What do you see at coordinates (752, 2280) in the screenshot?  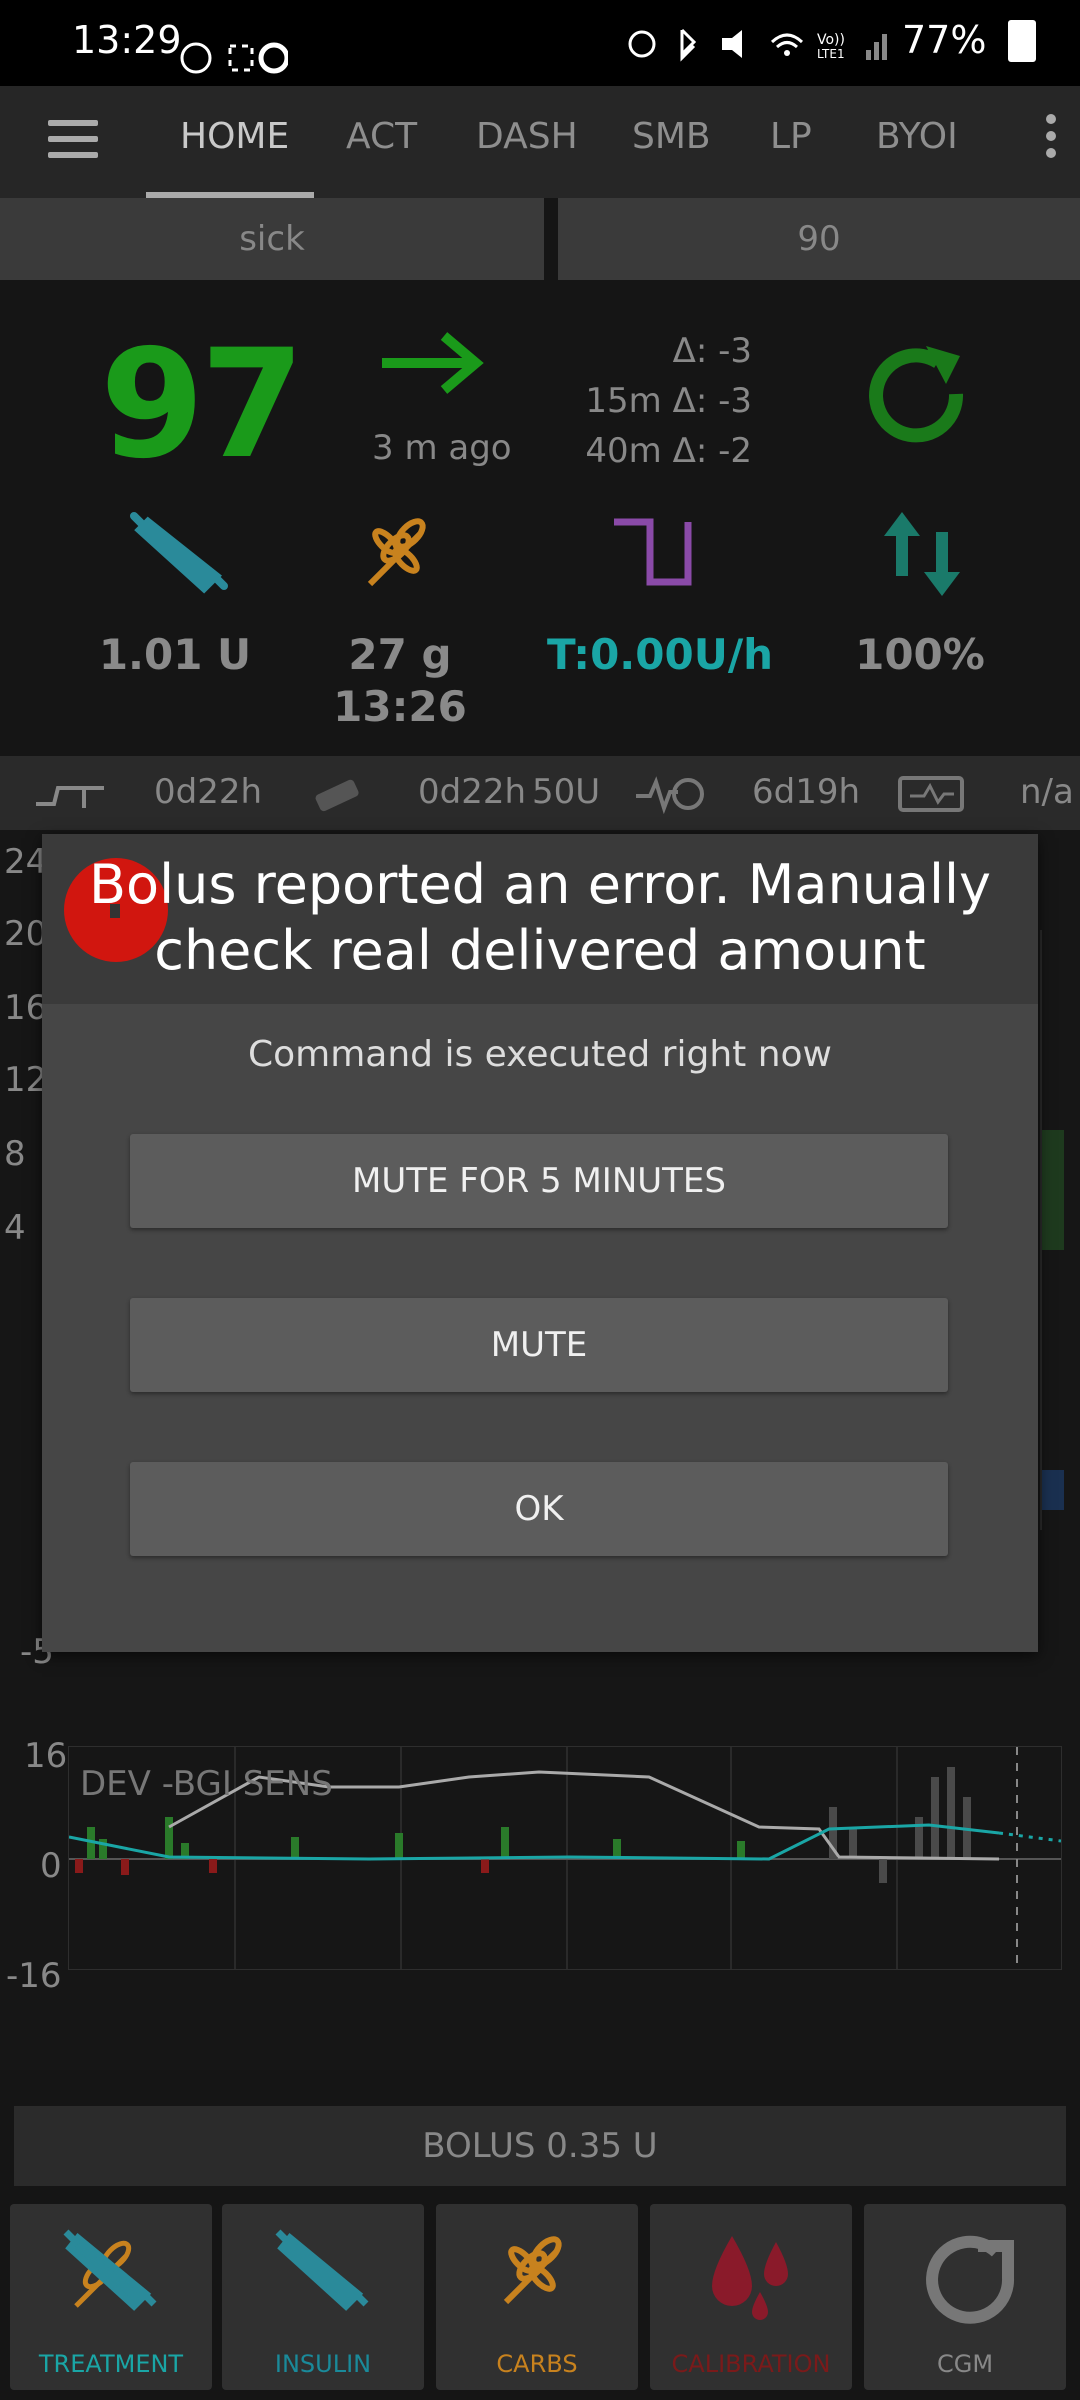 I see `blood-drops-icon` at bounding box center [752, 2280].